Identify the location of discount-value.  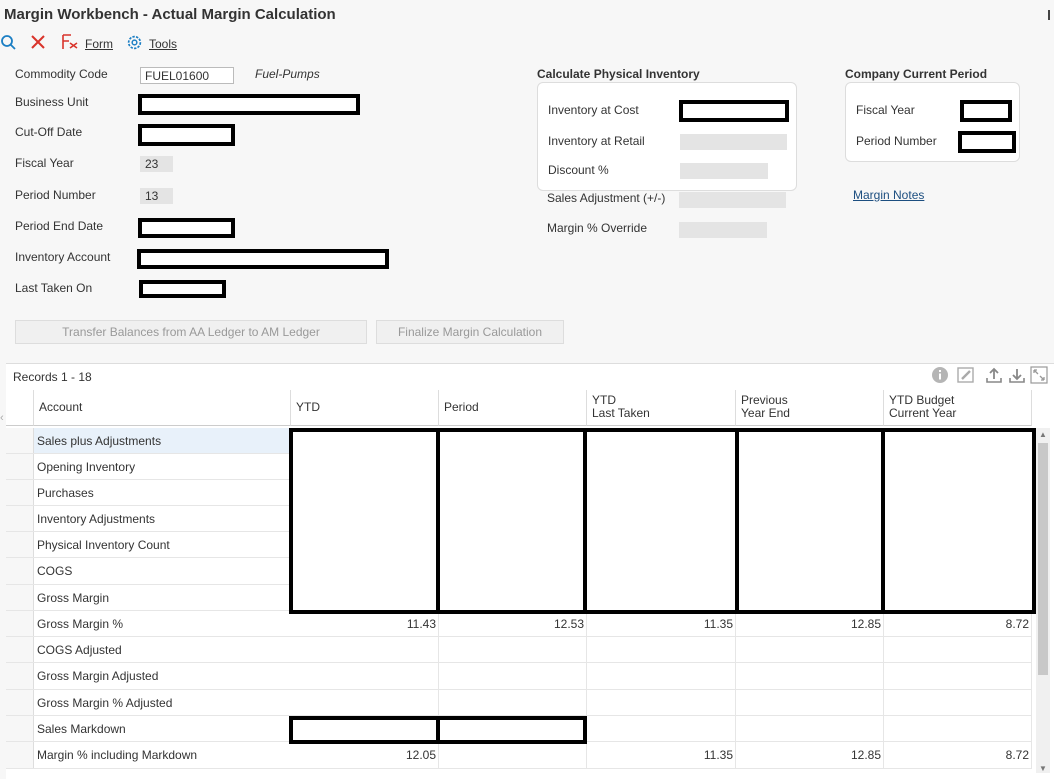
(724, 171).